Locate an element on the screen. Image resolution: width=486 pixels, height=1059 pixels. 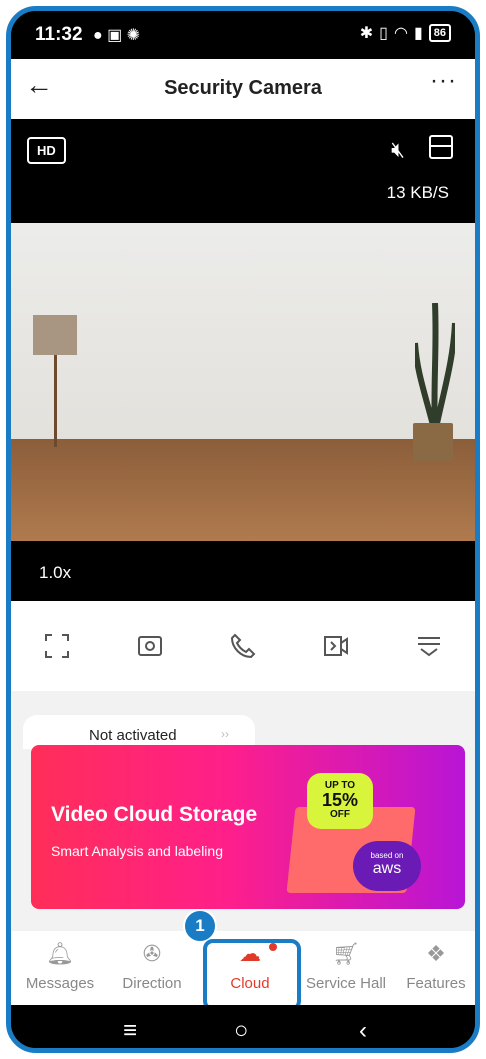
camera-controls is located at coordinates (243, 646).